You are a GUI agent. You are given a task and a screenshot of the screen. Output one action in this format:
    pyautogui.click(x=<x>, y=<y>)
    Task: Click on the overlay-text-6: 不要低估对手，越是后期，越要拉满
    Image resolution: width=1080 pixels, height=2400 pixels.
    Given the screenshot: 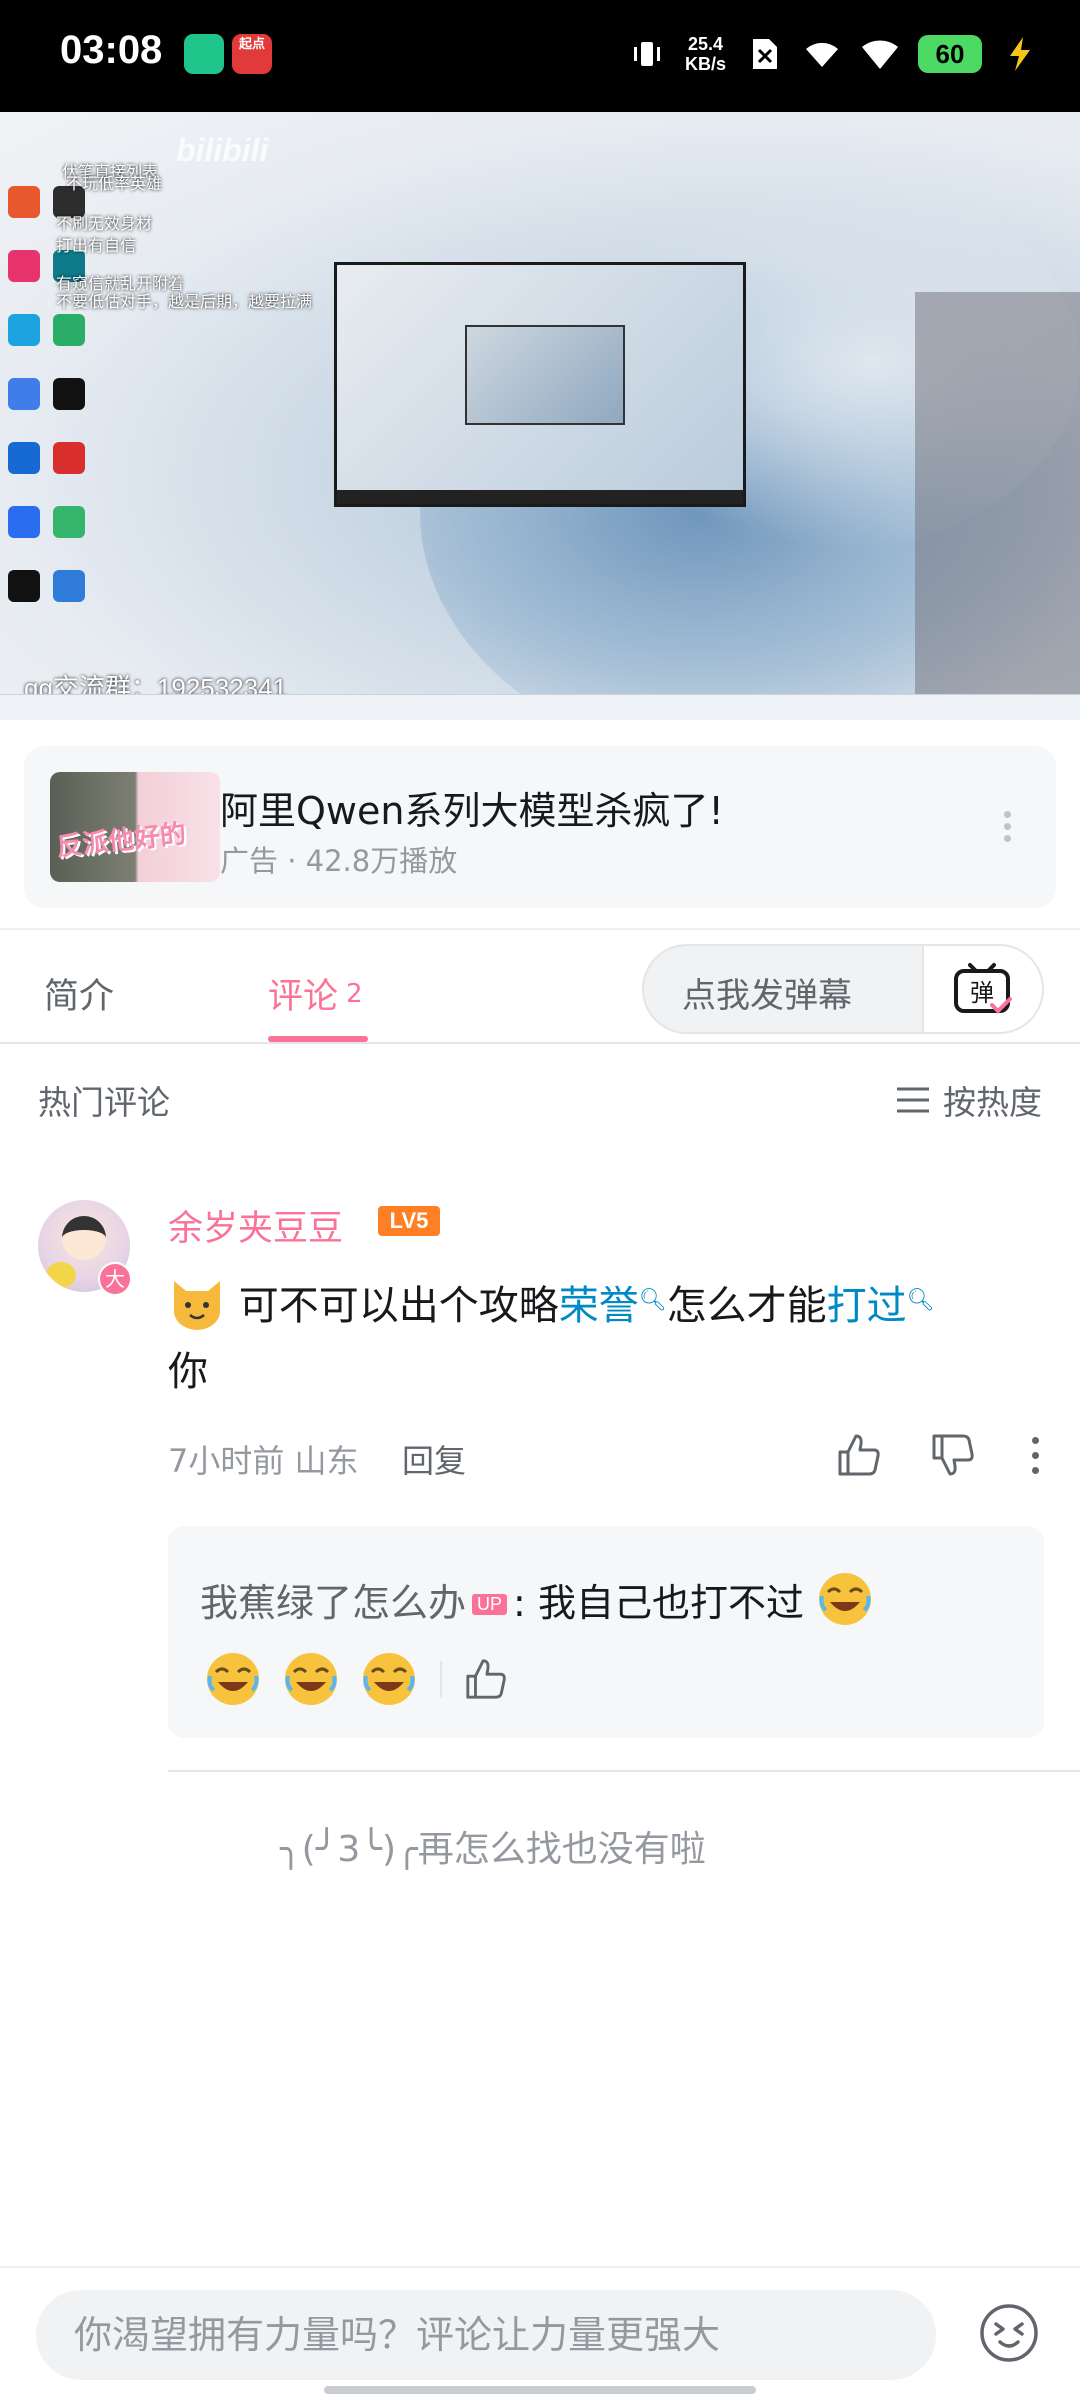 What is the action you would take?
    pyautogui.click(x=184, y=302)
    